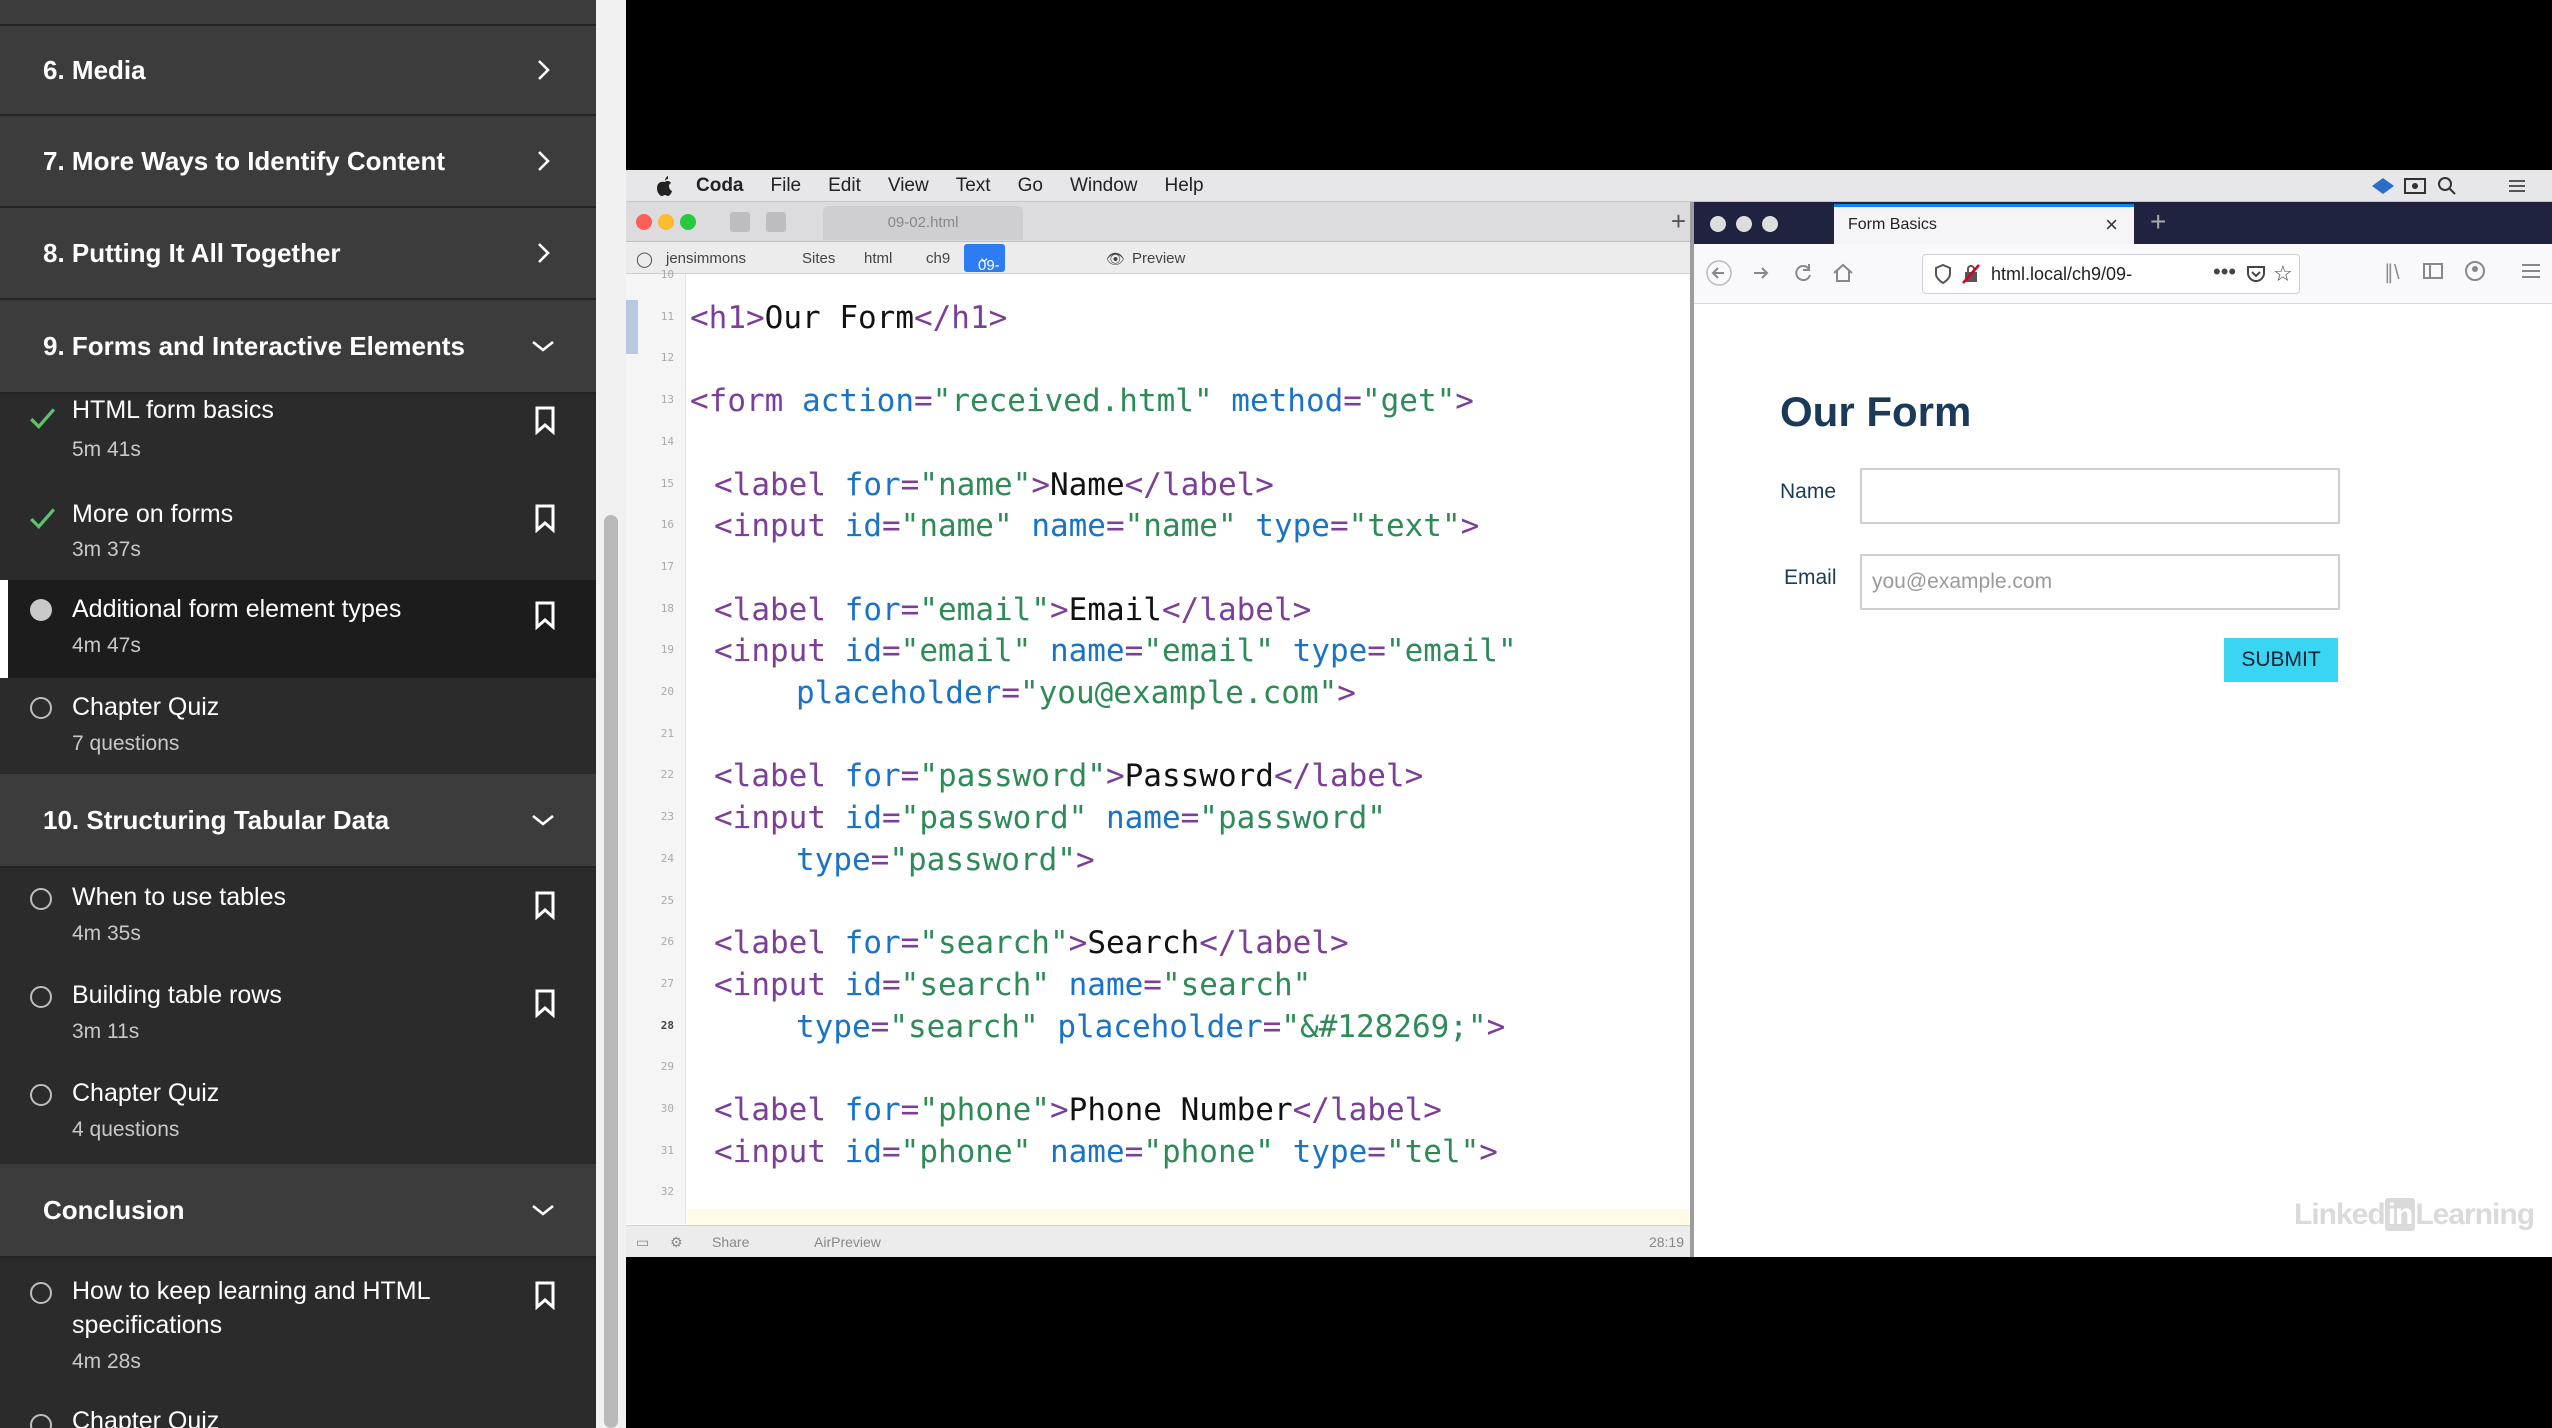  What do you see at coordinates (298, 254) in the screenshot?
I see `chapter-8-putting-together: 8. Putting It All Together` at bounding box center [298, 254].